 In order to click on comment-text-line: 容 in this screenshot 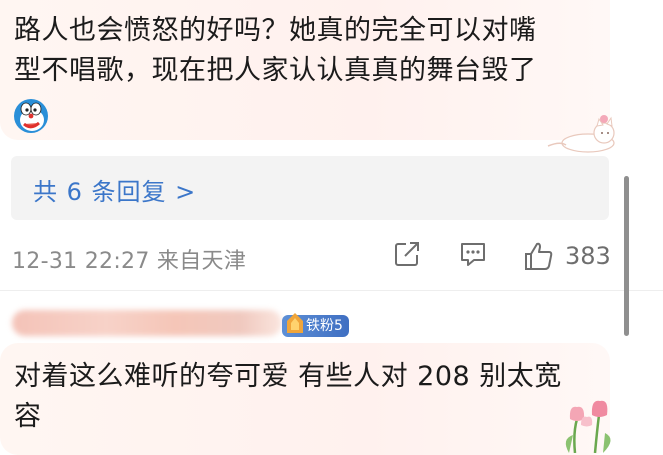, I will do `click(28, 416)`.